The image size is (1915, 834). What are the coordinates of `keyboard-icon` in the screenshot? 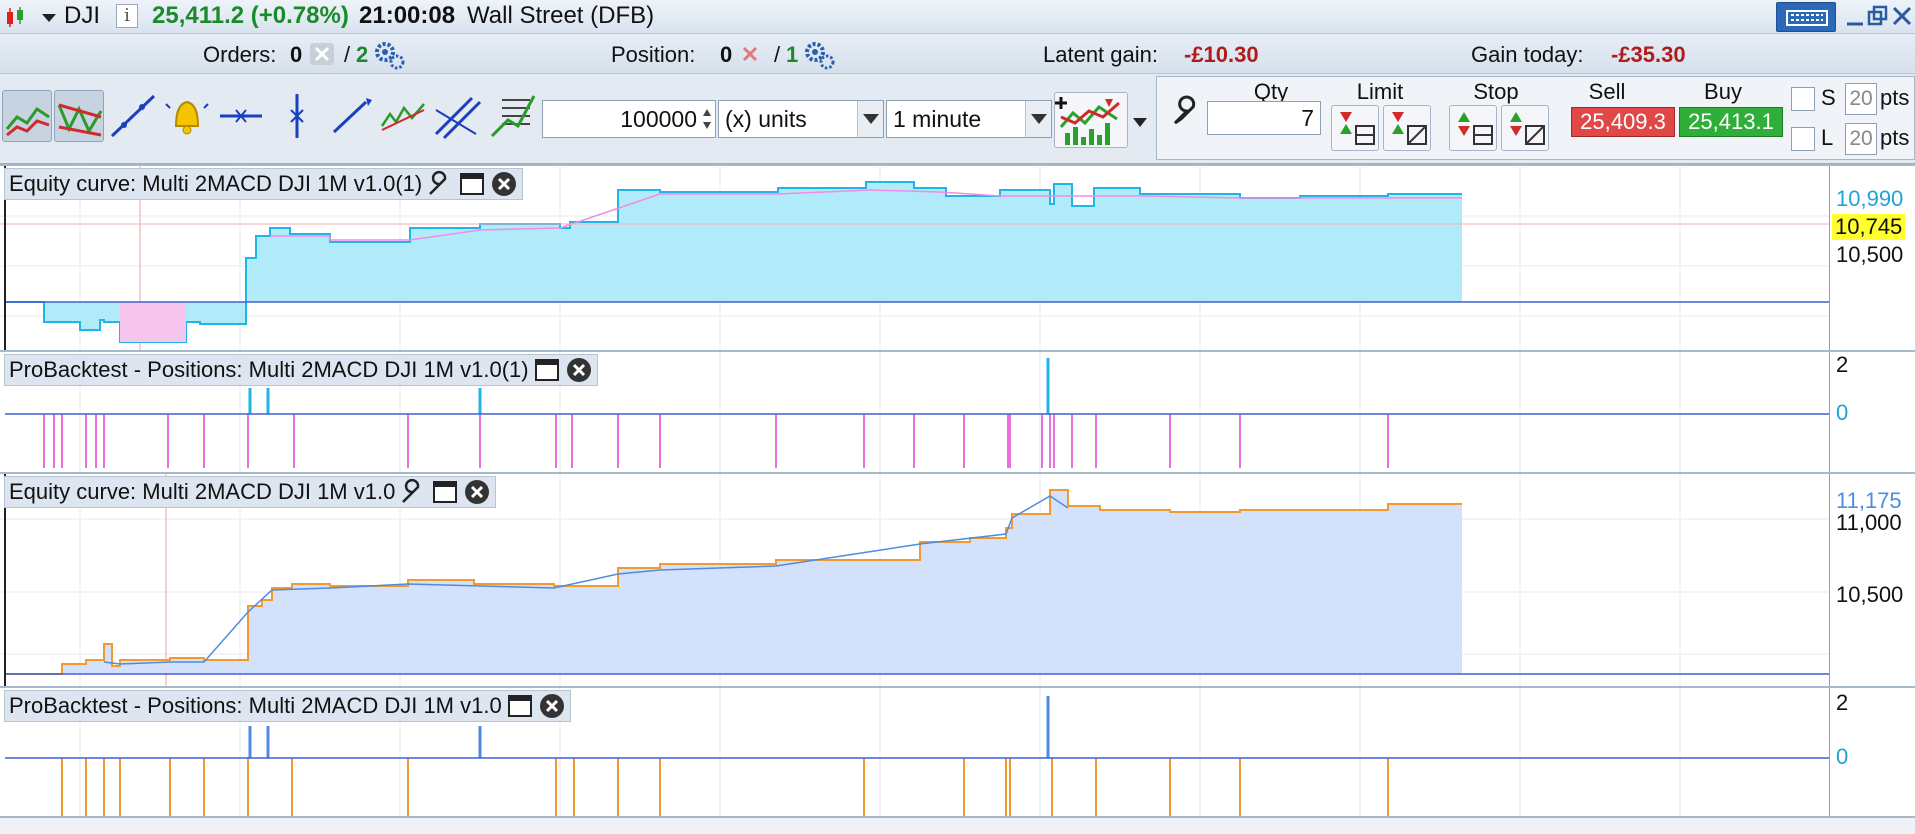 It's located at (1806, 17).